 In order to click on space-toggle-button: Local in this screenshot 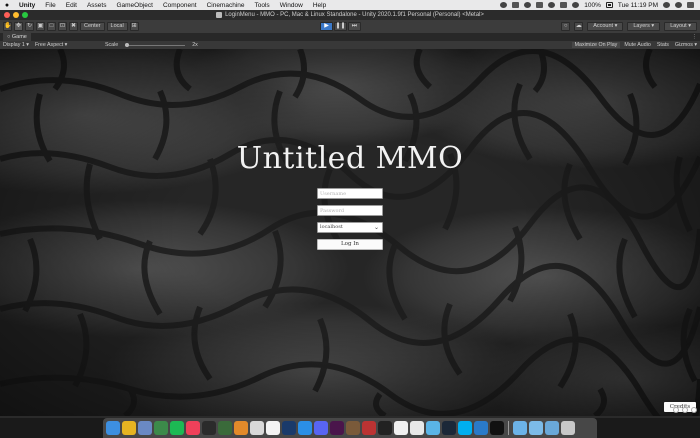, I will do `click(117, 26)`.